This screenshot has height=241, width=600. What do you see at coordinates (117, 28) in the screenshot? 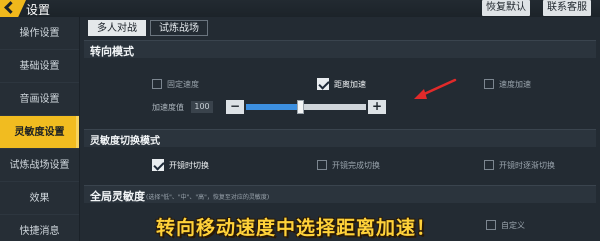
I see `tab-multiplayer: 多人对战` at bounding box center [117, 28].